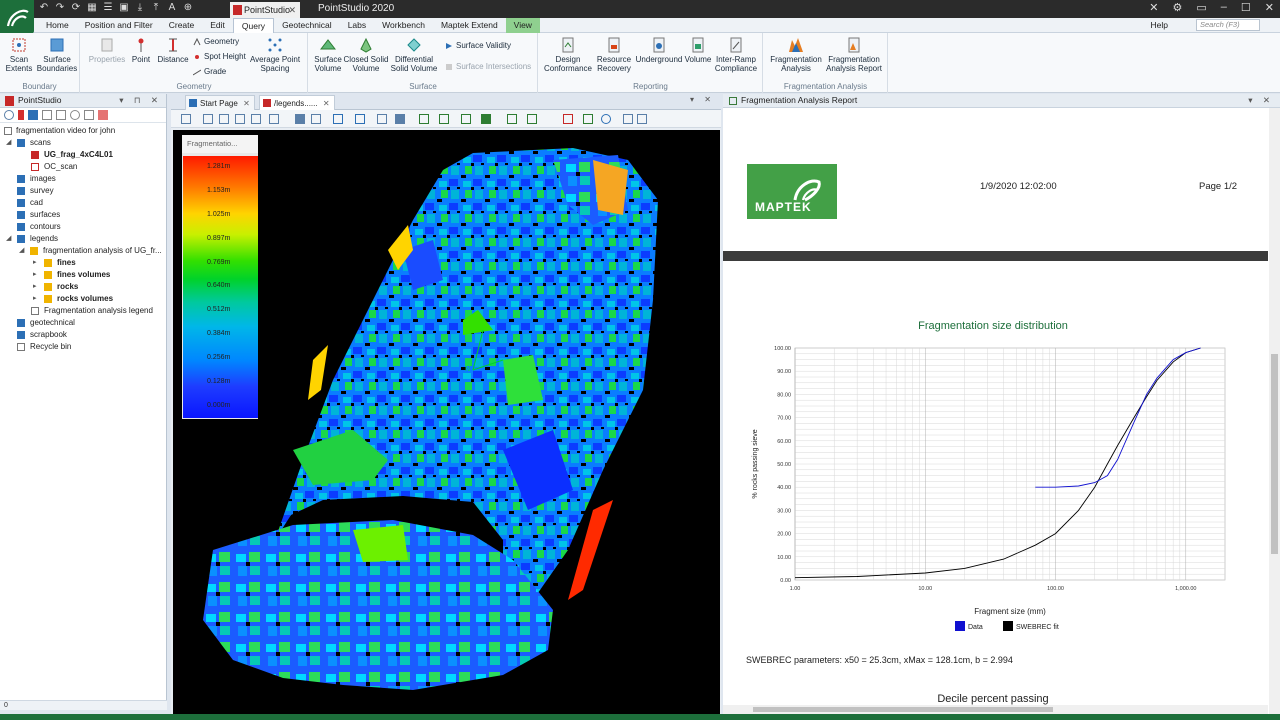 This screenshot has width=1280, height=720. I want to click on tree-item-surfaces: surfaces, so click(83, 215).